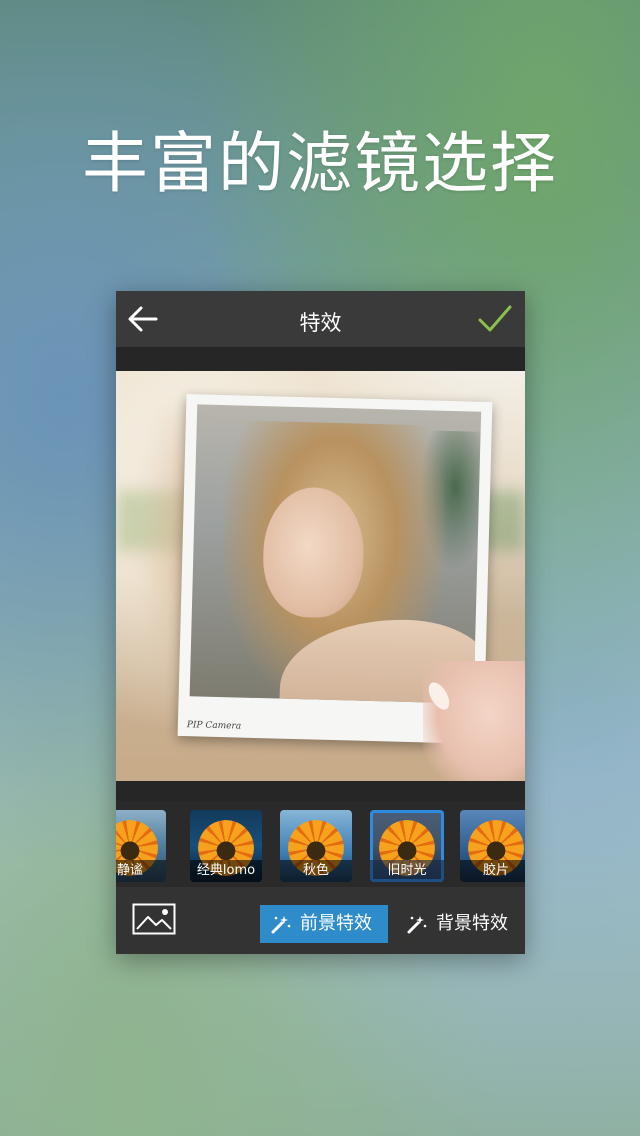 This screenshot has width=640, height=1136. Describe the element at coordinates (320, 323) in the screenshot. I see `screen-title: 特效` at that location.